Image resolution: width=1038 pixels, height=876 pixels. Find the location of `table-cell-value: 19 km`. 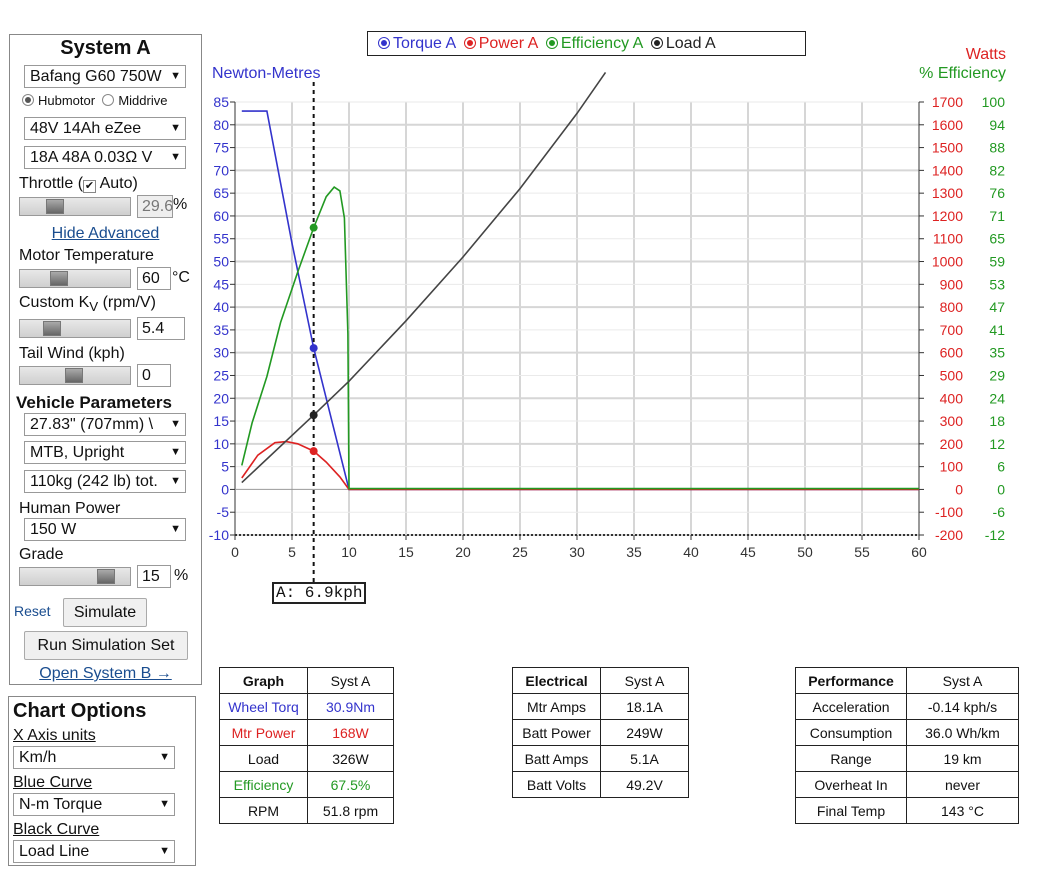

table-cell-value: 19 km is located at coordinates (962, 758).